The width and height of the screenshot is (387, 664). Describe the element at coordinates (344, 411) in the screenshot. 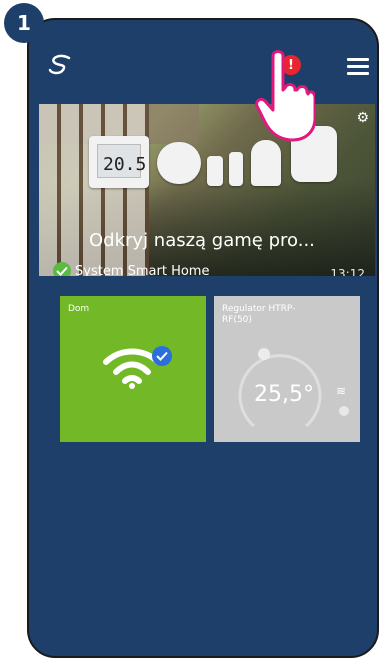

I see `status-dot` at that location.